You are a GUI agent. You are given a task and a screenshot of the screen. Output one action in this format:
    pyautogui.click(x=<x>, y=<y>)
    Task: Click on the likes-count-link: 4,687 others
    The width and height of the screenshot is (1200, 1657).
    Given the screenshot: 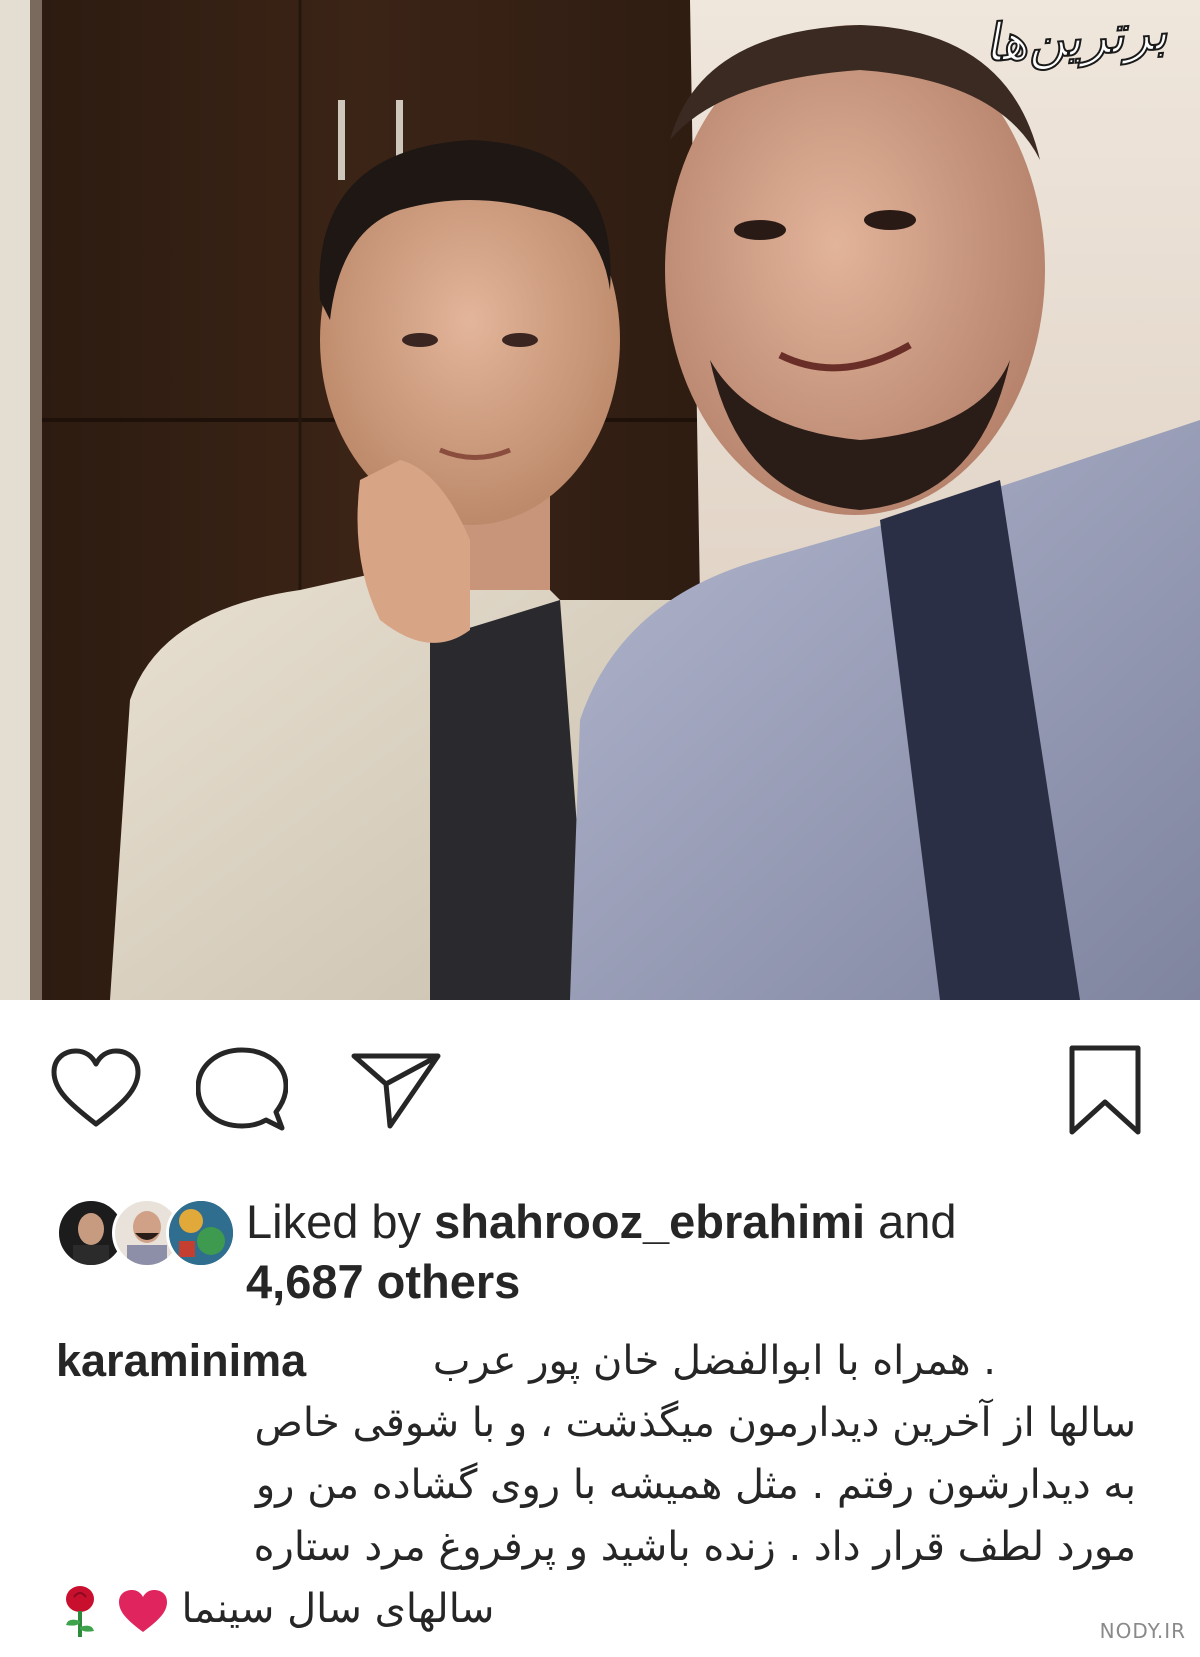 What is the action you would take?
    pyautogui.click(x=383, y=1281)
    